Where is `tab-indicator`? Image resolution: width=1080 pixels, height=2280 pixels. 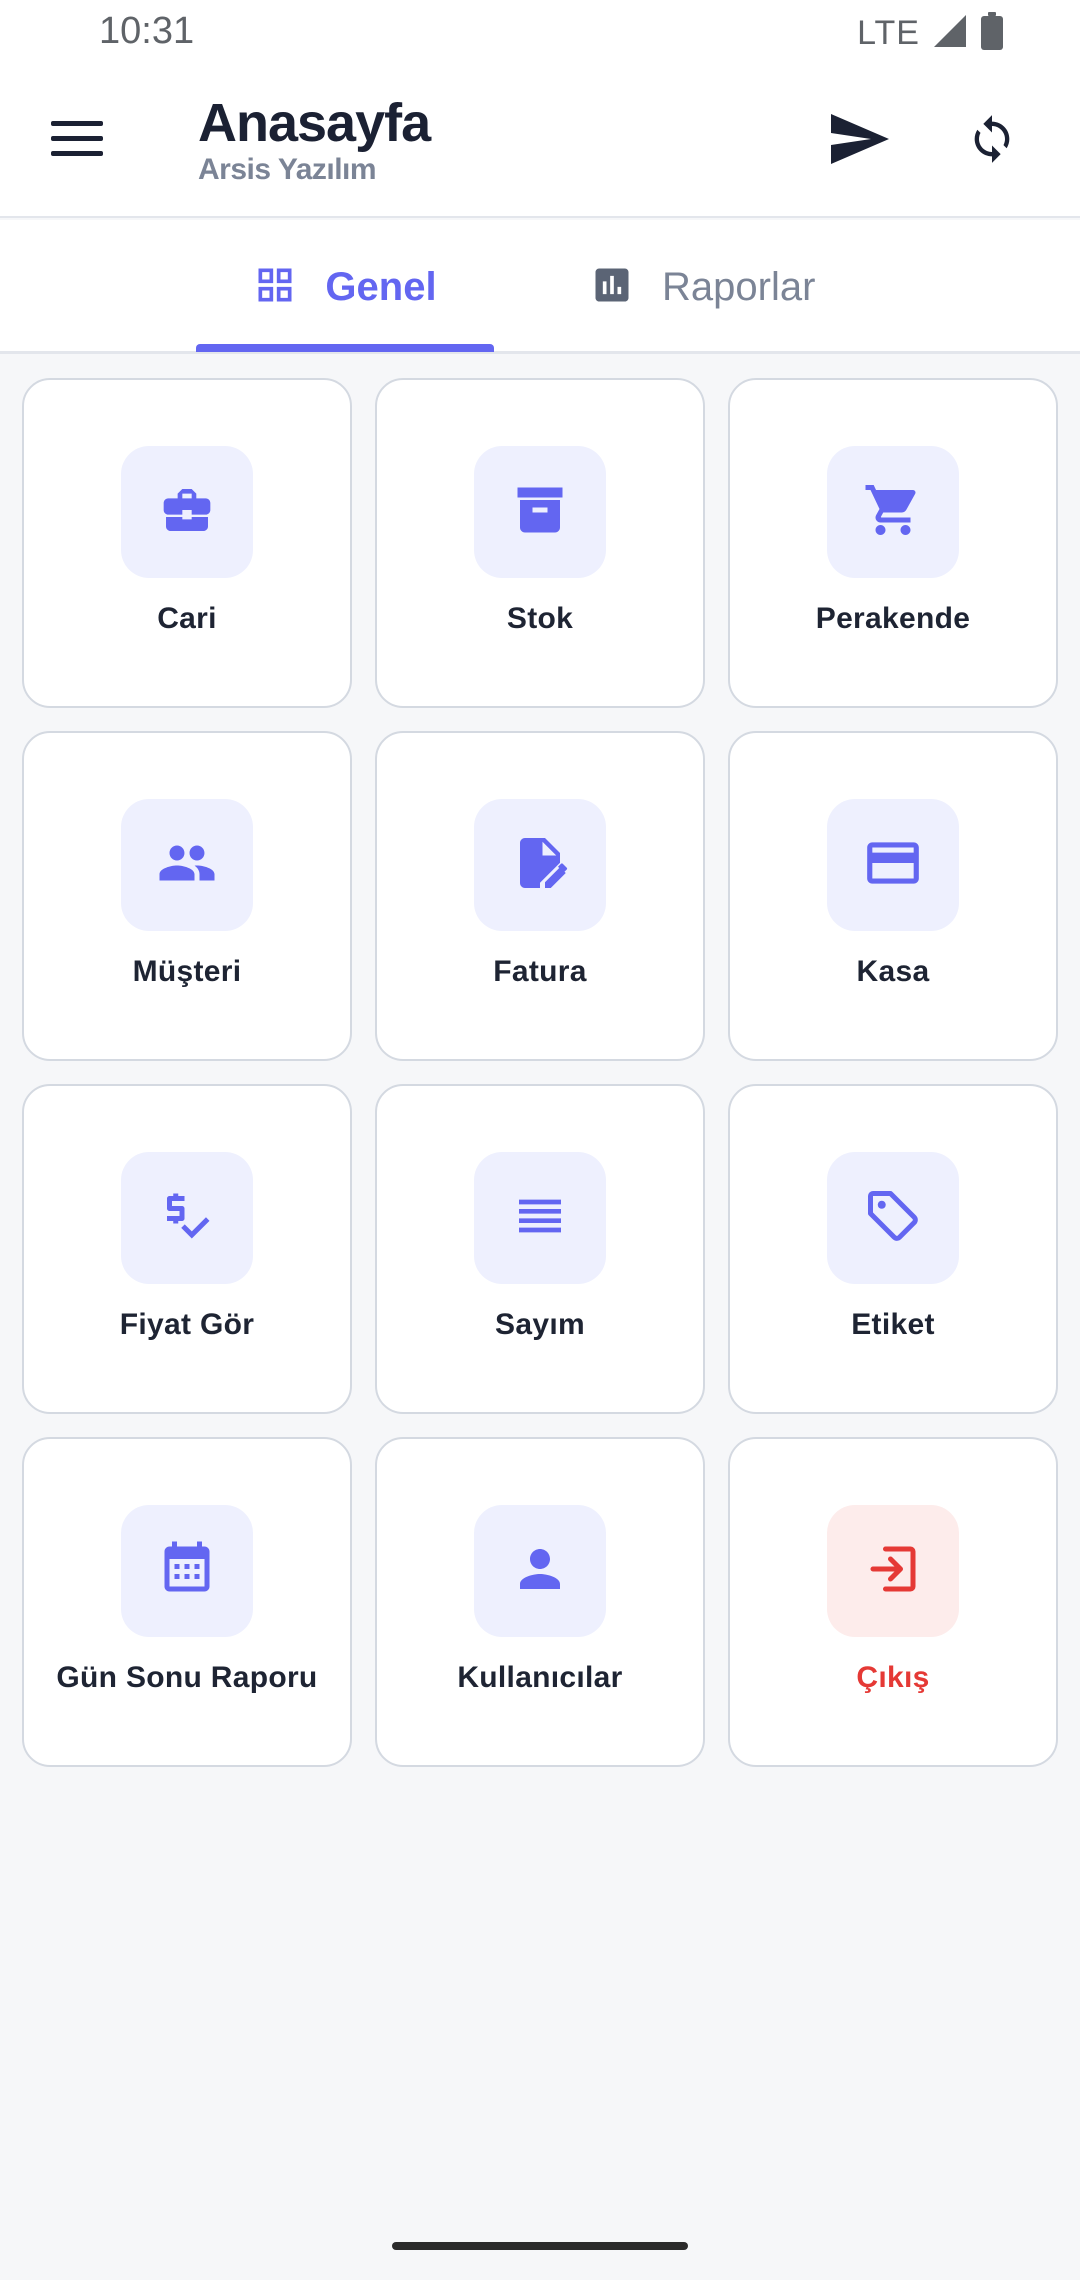 tab-indicator is located at coordinates (345, 348).